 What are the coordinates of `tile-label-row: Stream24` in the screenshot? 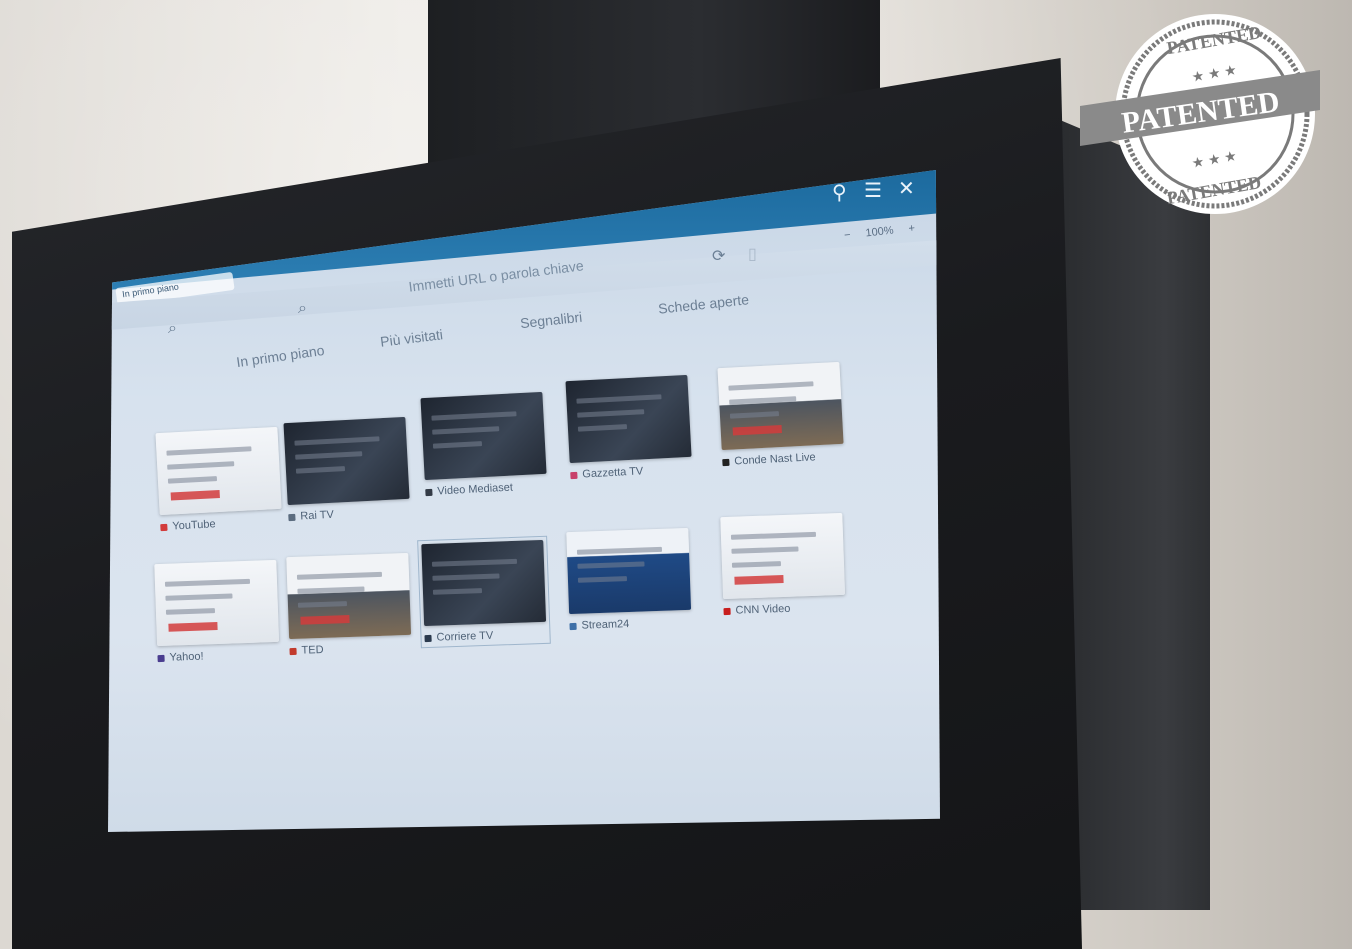 It's located at (630, 624).